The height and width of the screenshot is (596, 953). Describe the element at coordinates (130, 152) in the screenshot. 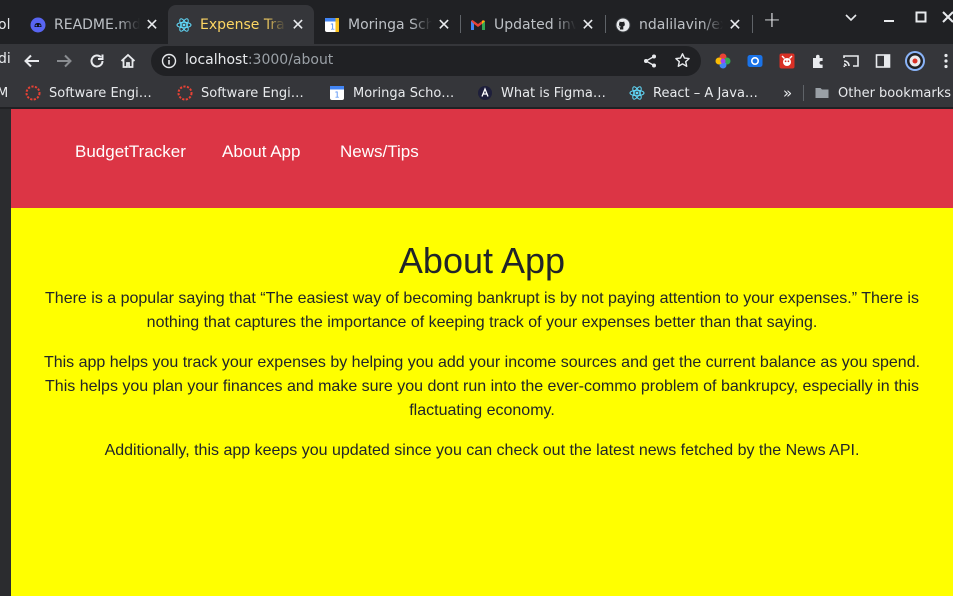

I see `nav-brand-link: BudgetTracker` at that location.